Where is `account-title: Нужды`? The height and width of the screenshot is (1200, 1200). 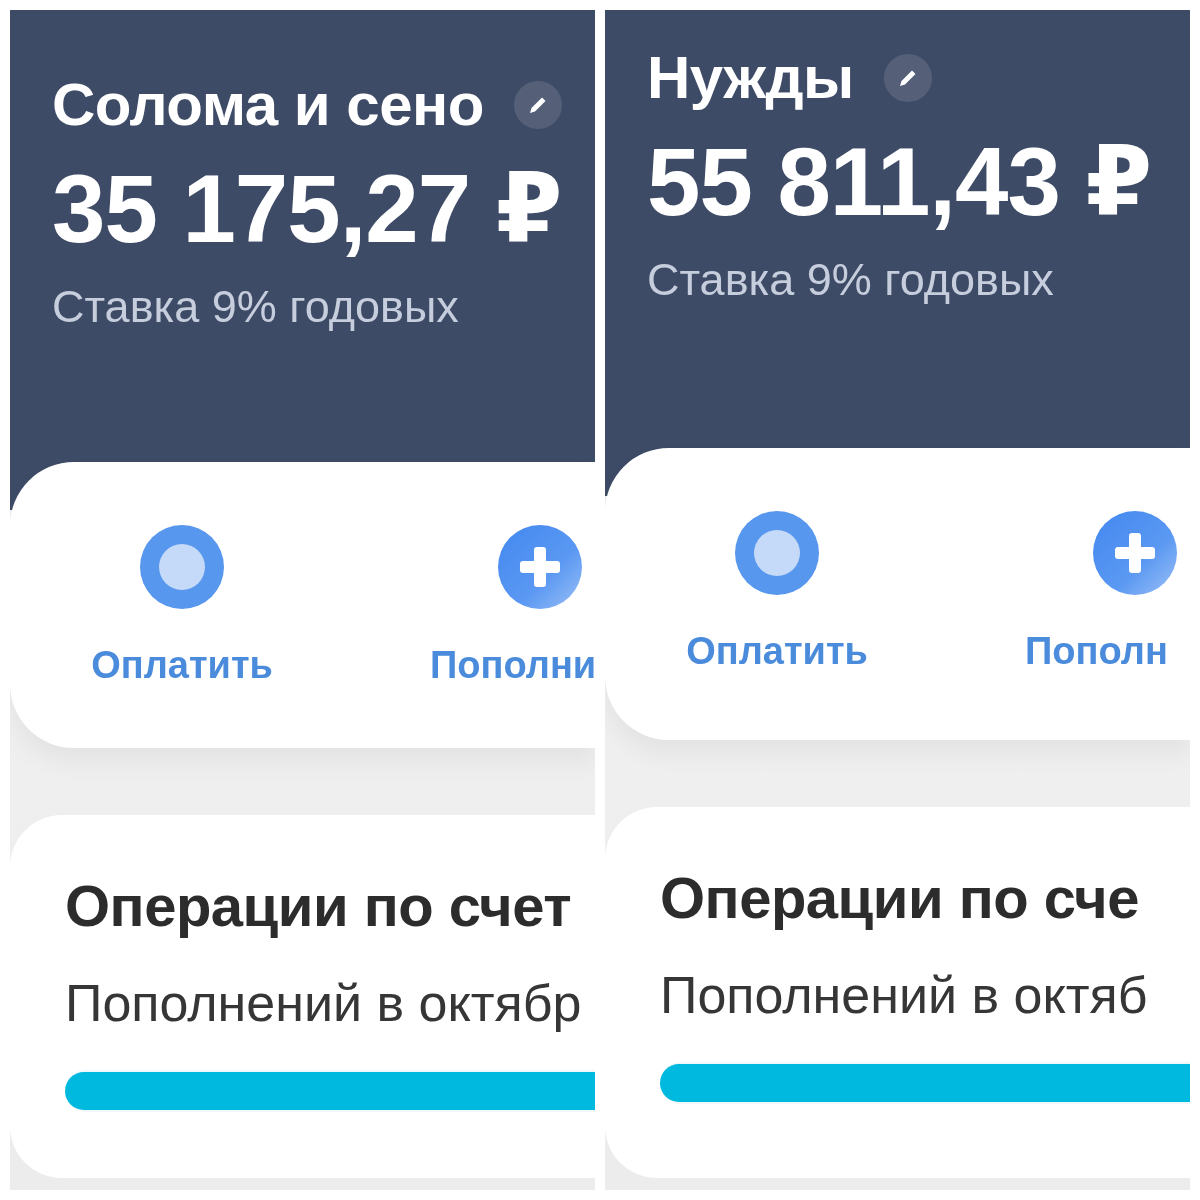
account-title: Нужды is located at coordinates (750, 78).